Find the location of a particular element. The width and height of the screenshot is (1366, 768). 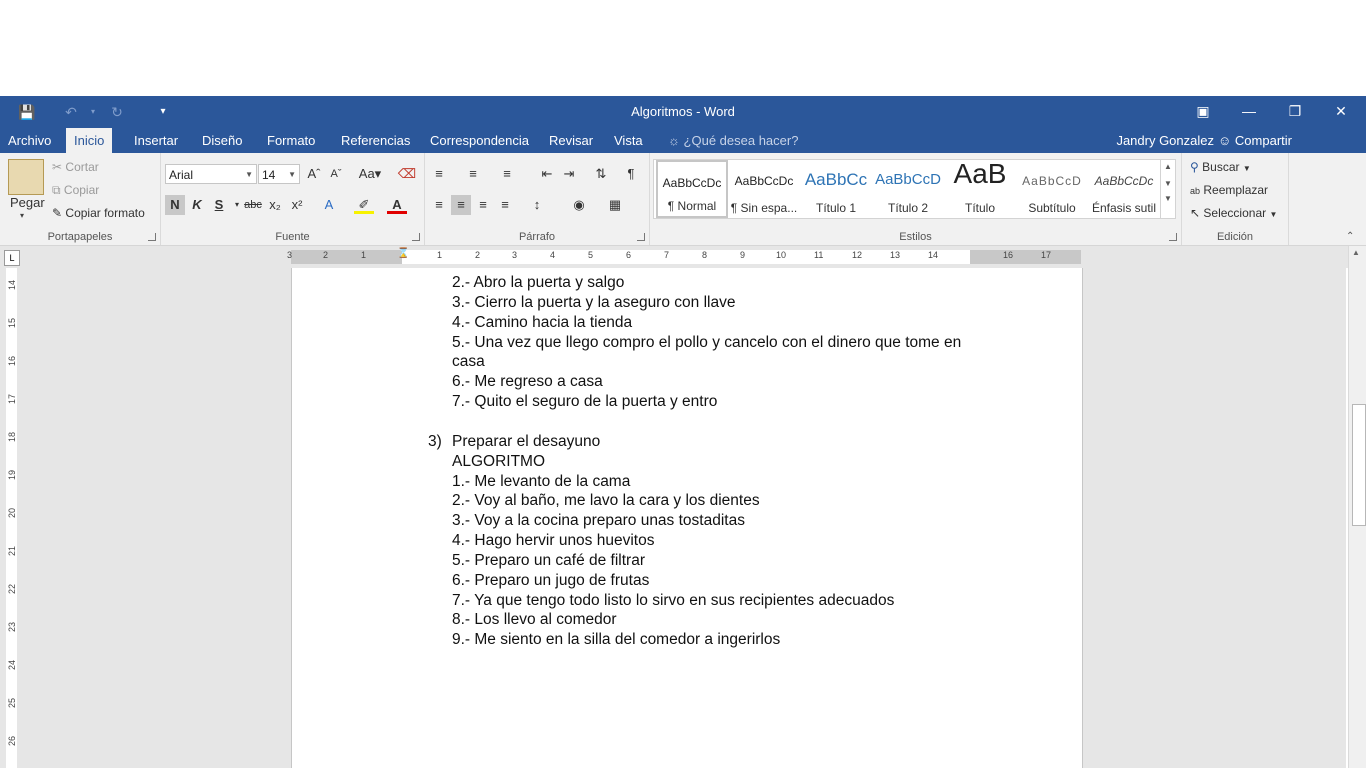

more-styles-icon: ▼ is located at coordinates (1168, 198).